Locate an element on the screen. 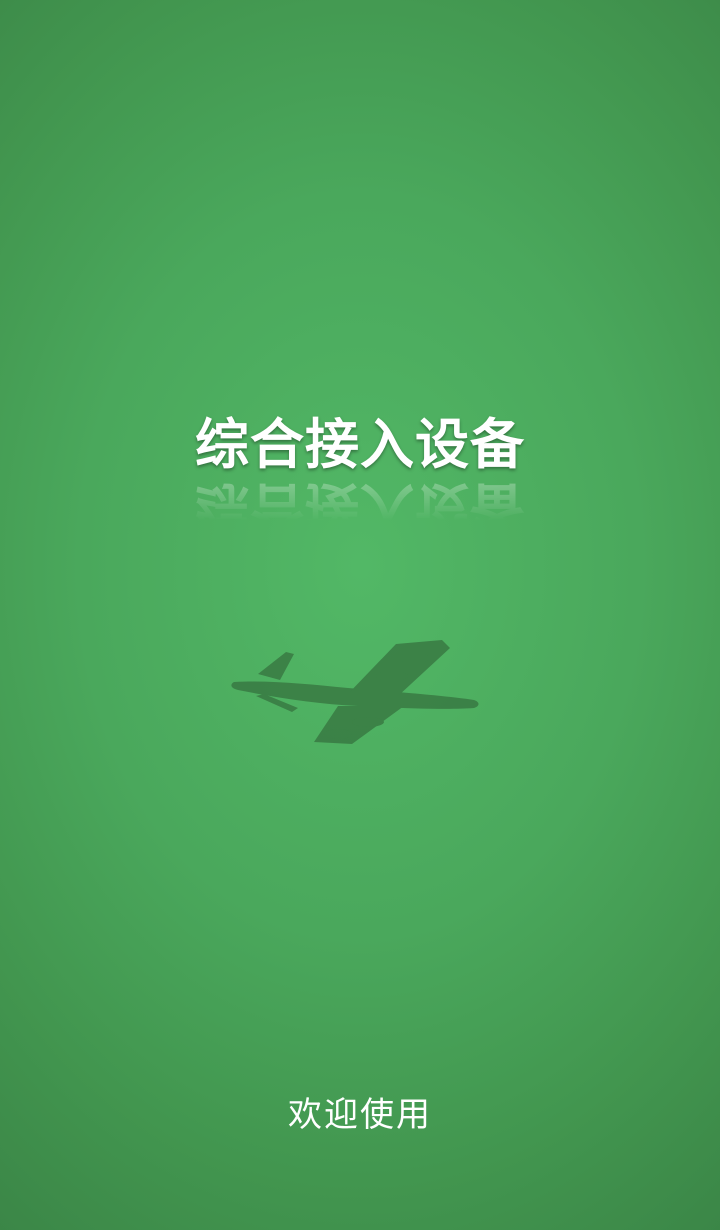 Image resolution: width=720 pixels, height=1230 pixels. app-title: 综合接入设备 is located at coordinates (360, 444).